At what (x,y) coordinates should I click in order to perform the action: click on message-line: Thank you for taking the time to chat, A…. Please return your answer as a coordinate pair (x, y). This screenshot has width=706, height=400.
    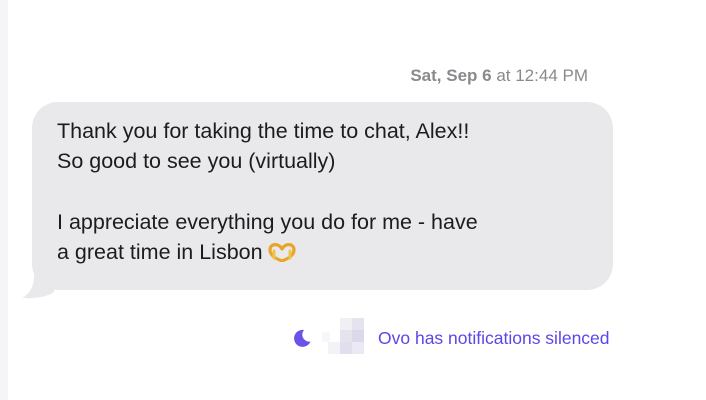
    Looking at the image, I should click on (263, 131).